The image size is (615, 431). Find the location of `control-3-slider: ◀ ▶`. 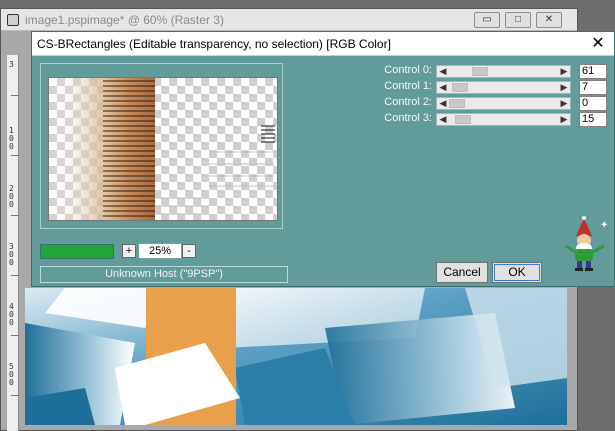

control-3-slider: ◀ ▶ is located at coordinates (503, 119).